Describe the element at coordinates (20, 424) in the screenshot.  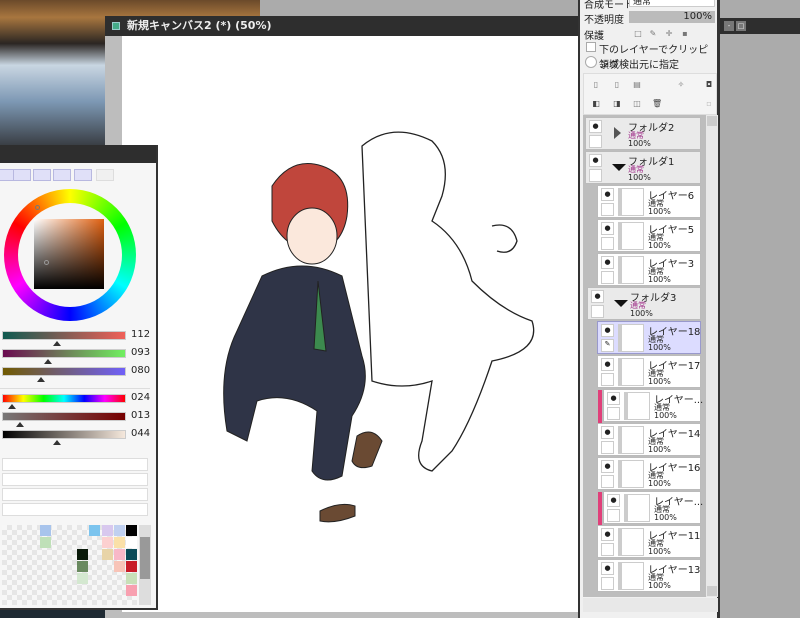
I see `saturation-slider-thumb` at that location.